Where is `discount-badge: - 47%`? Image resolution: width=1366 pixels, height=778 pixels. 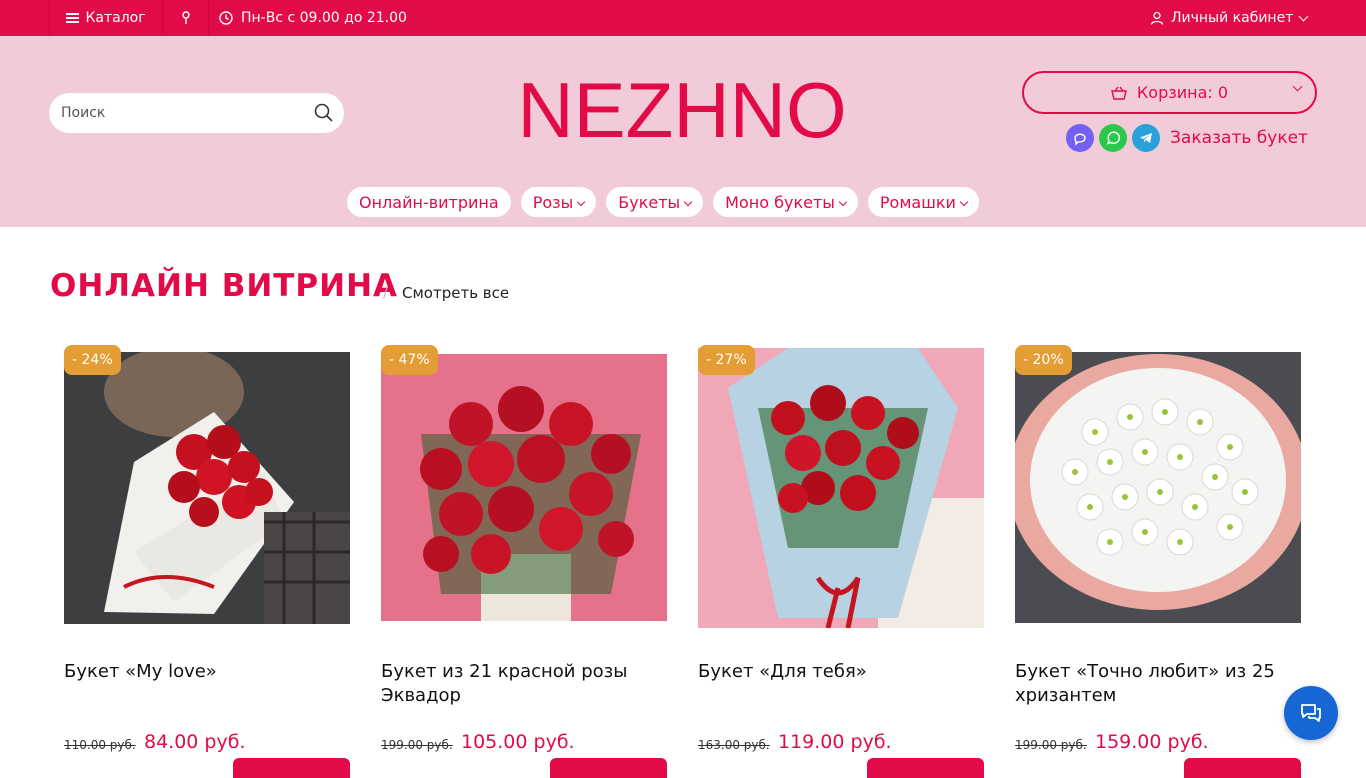
discount-badge: - 47% is located at coordinates (409, 360).